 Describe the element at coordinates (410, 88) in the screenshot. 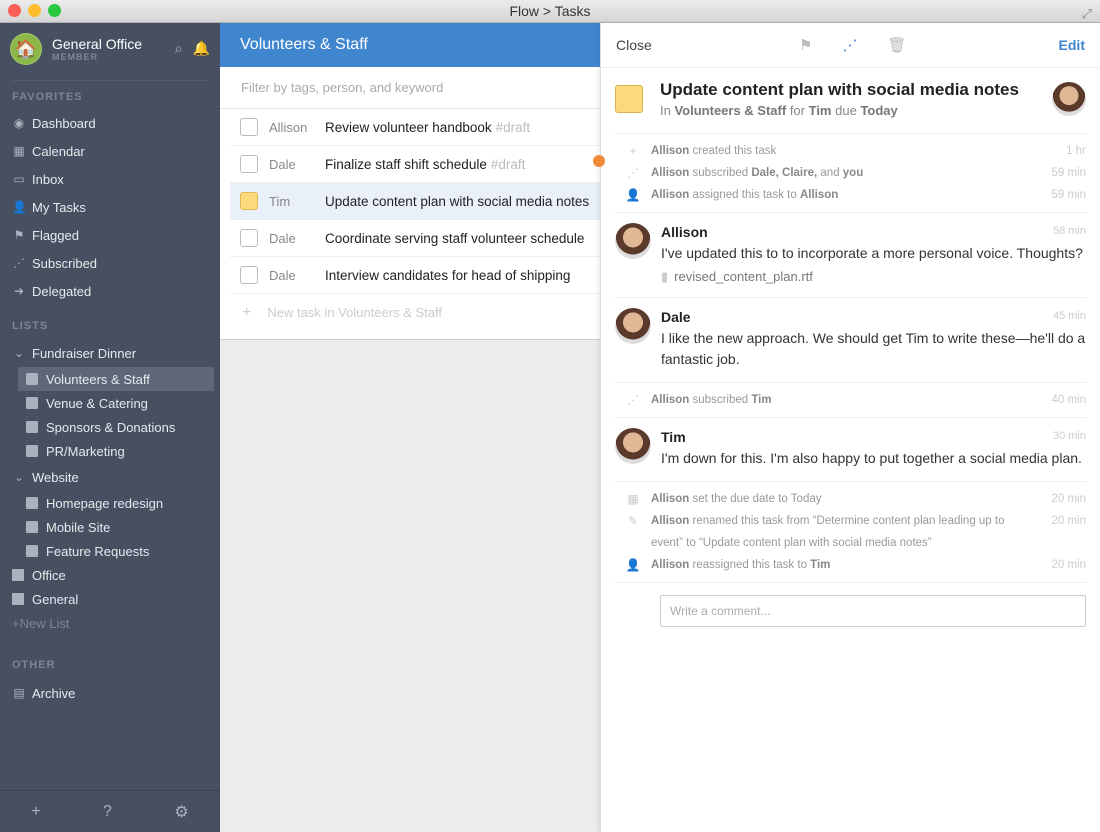

I see `filter-input: Filter by tags, person, and keyword` at that location.